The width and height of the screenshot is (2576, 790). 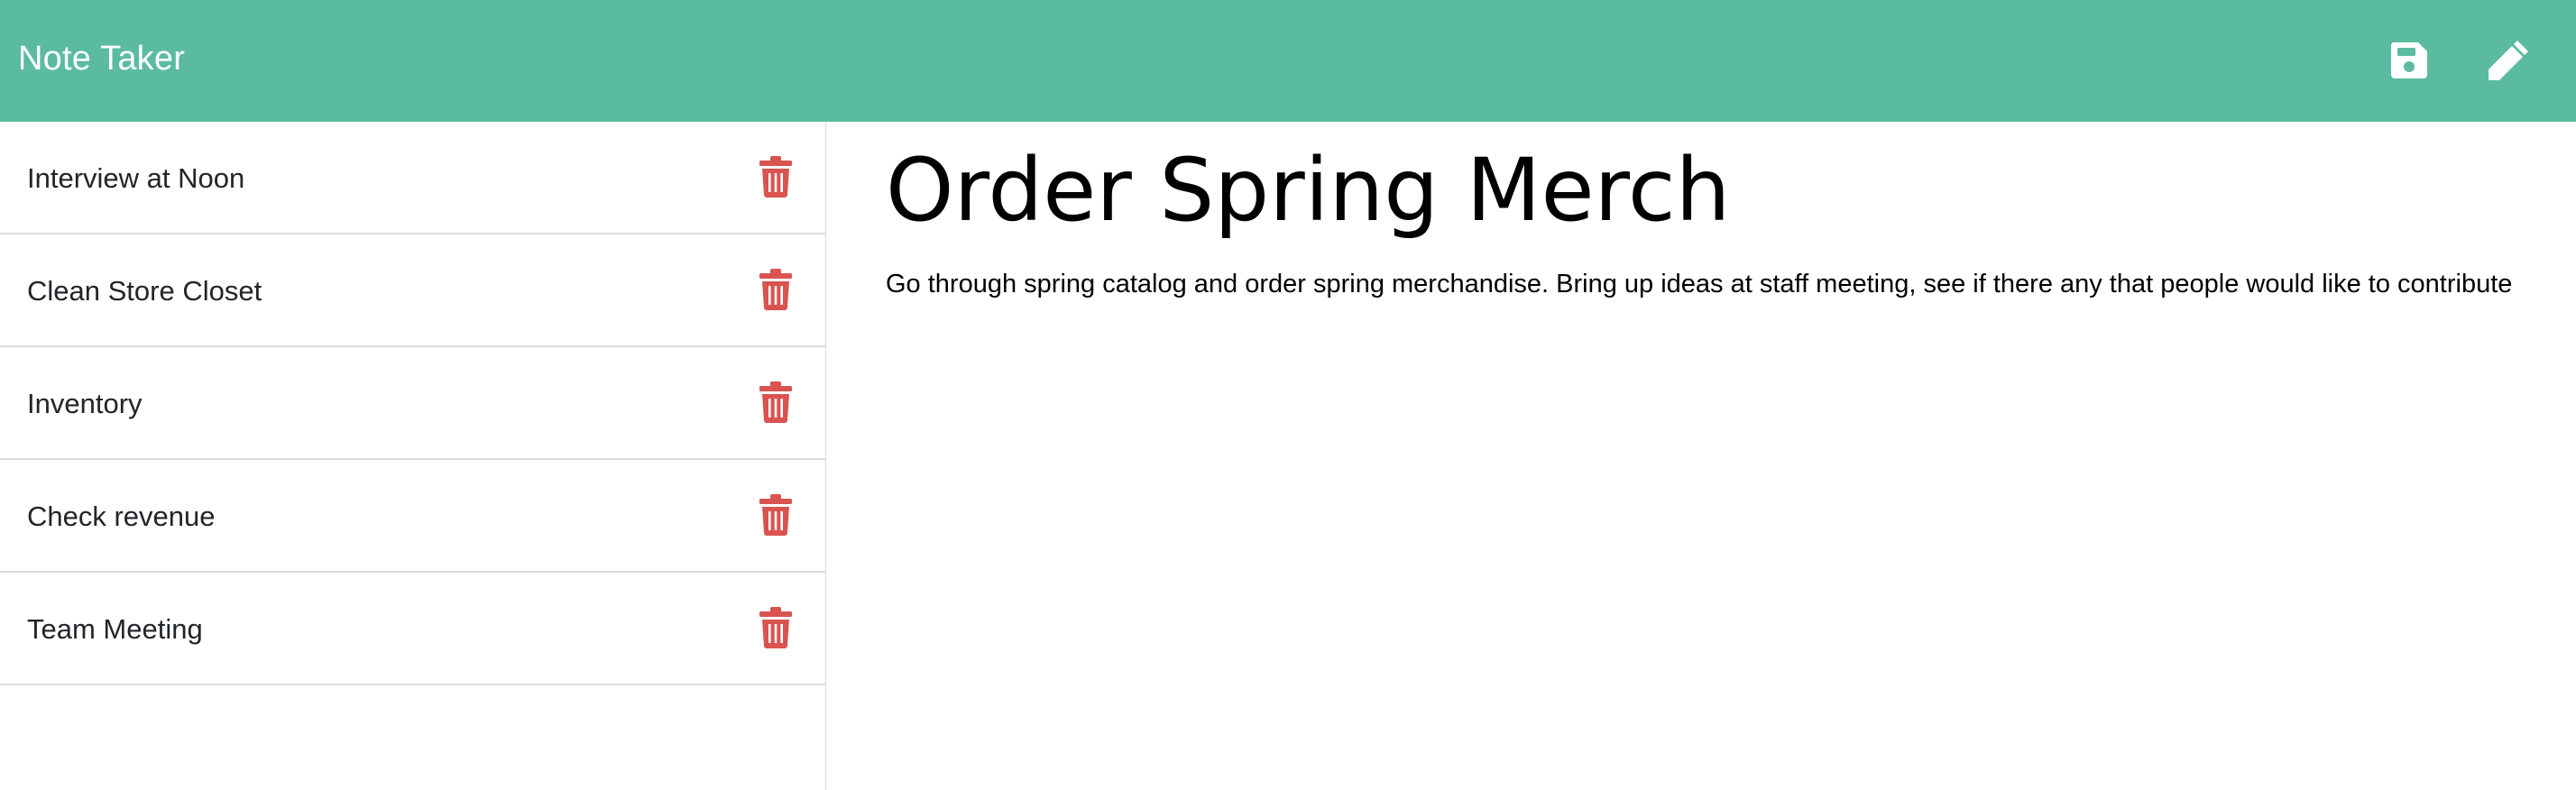 What do you see at coordinates (412, 629) in the screenshot?
I see `list-item: Team Meeting` at bounding box center [412, 629].